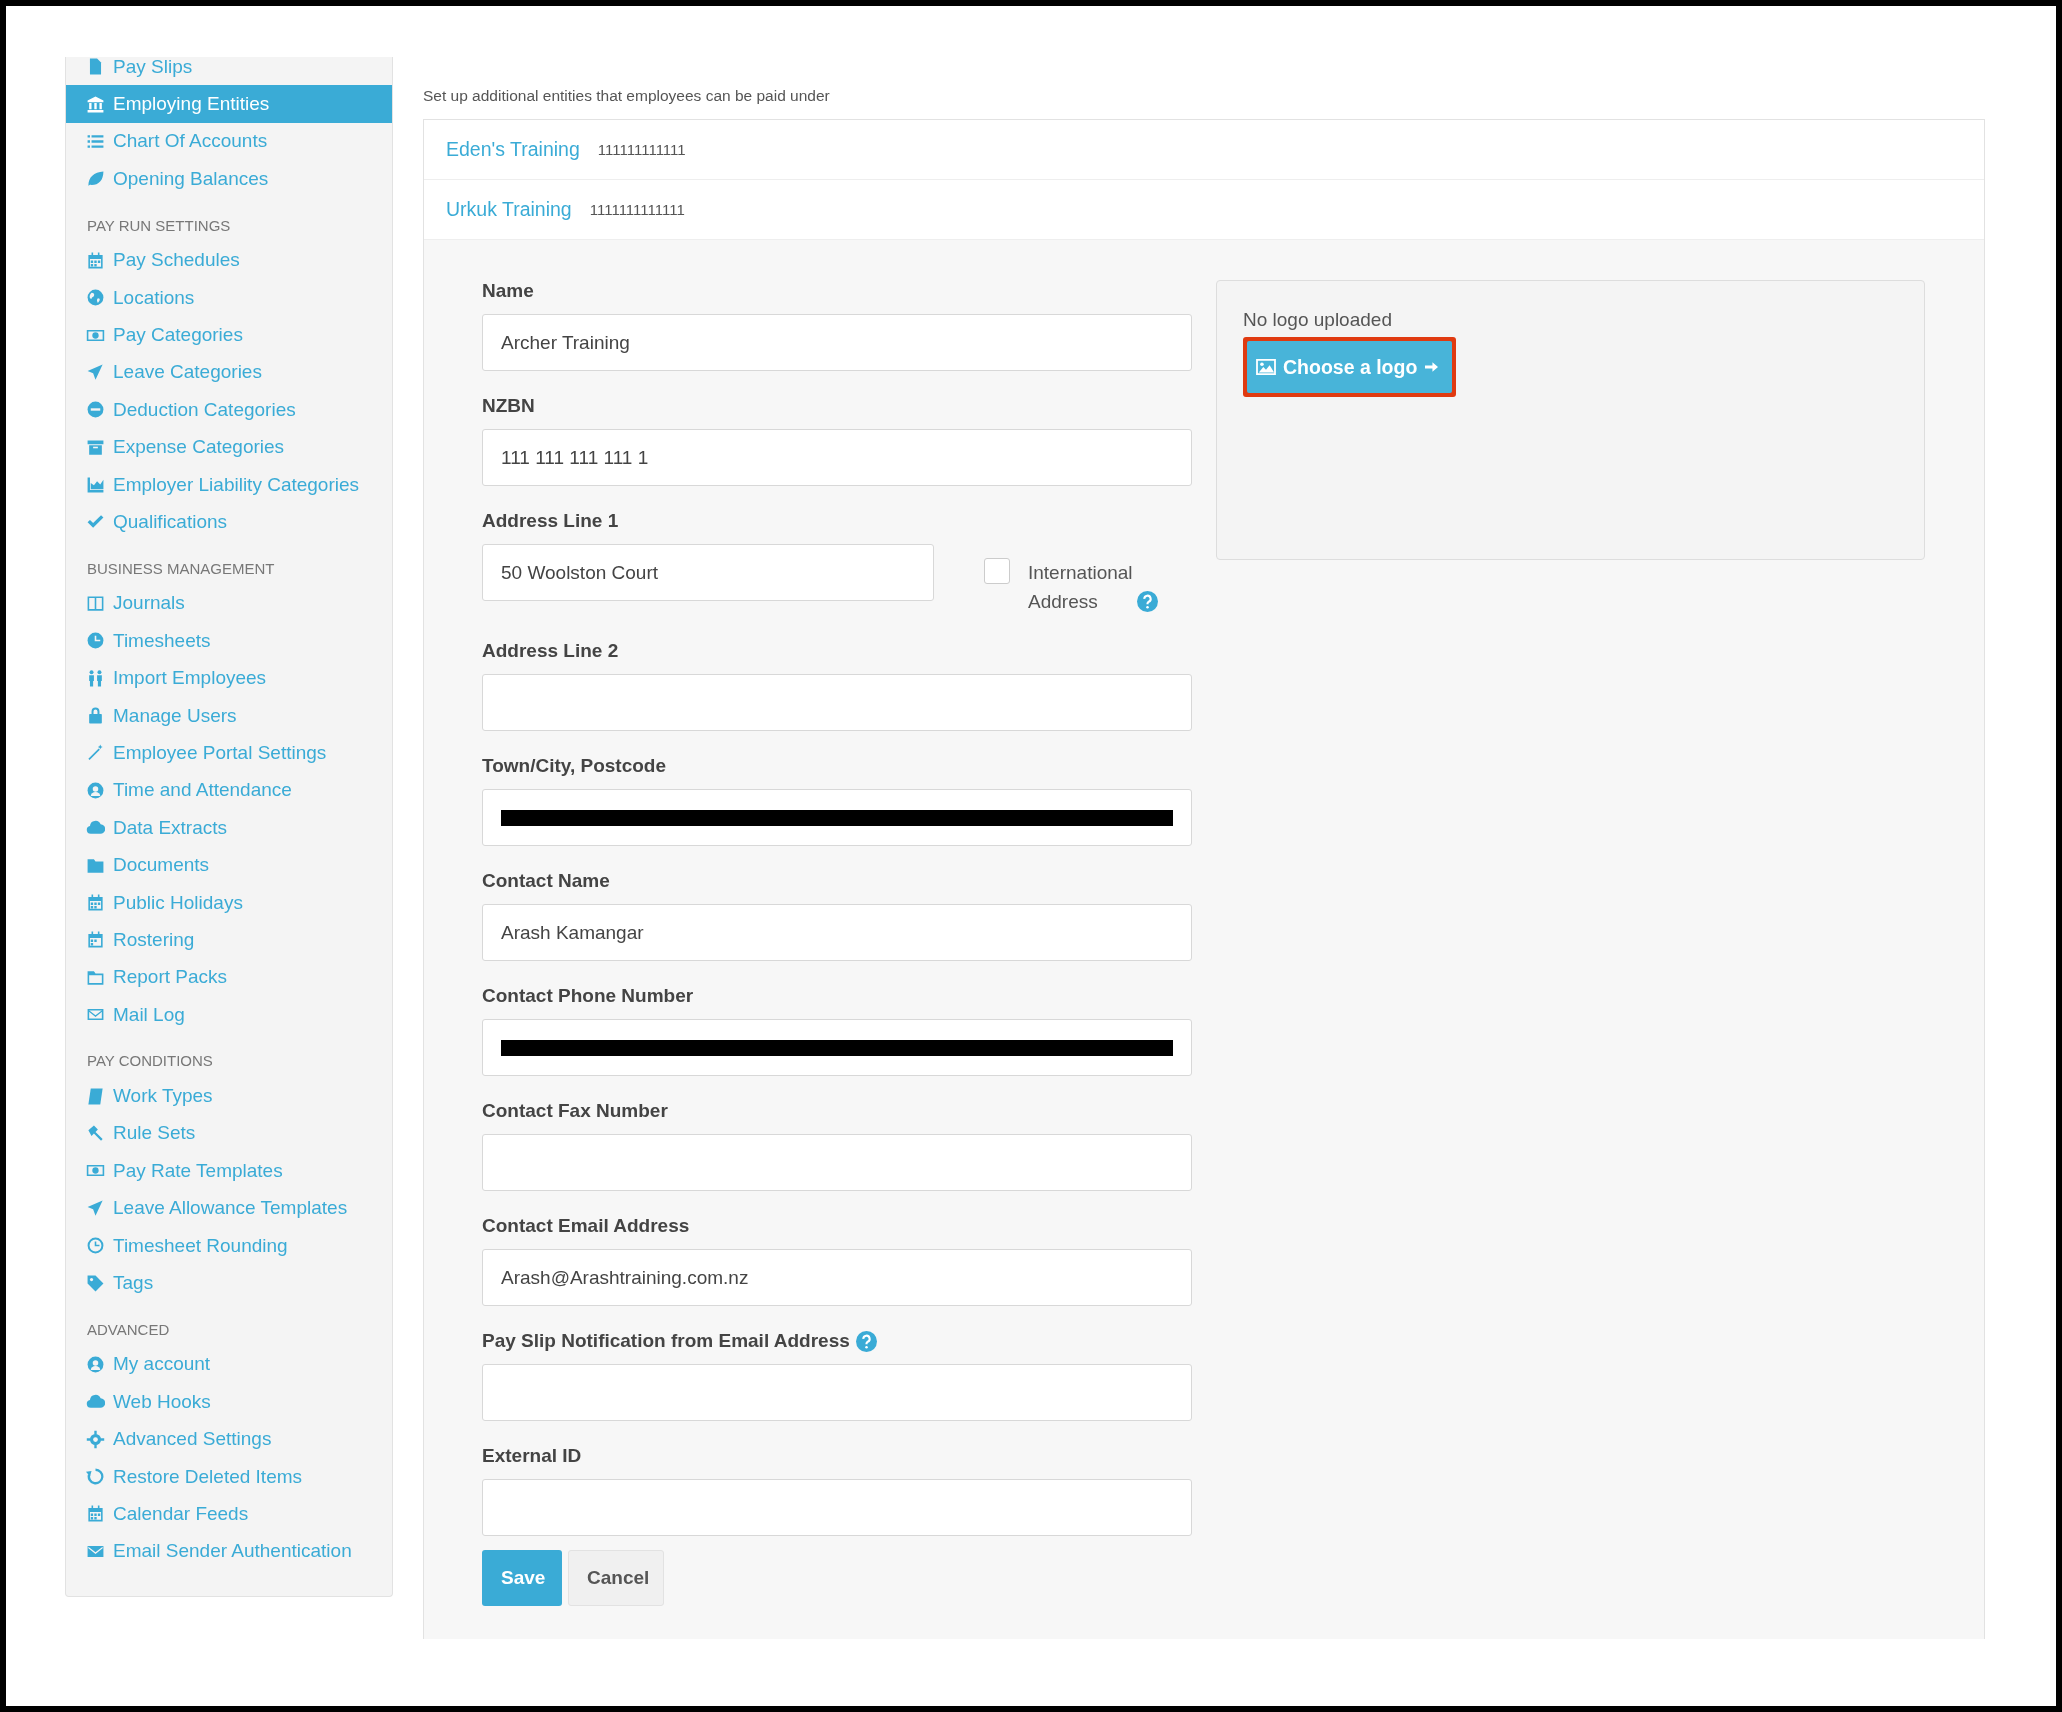 This screenshot has width=2062, height=1712. I want to click on checkbox-label: International Address, so click(1080, 587).